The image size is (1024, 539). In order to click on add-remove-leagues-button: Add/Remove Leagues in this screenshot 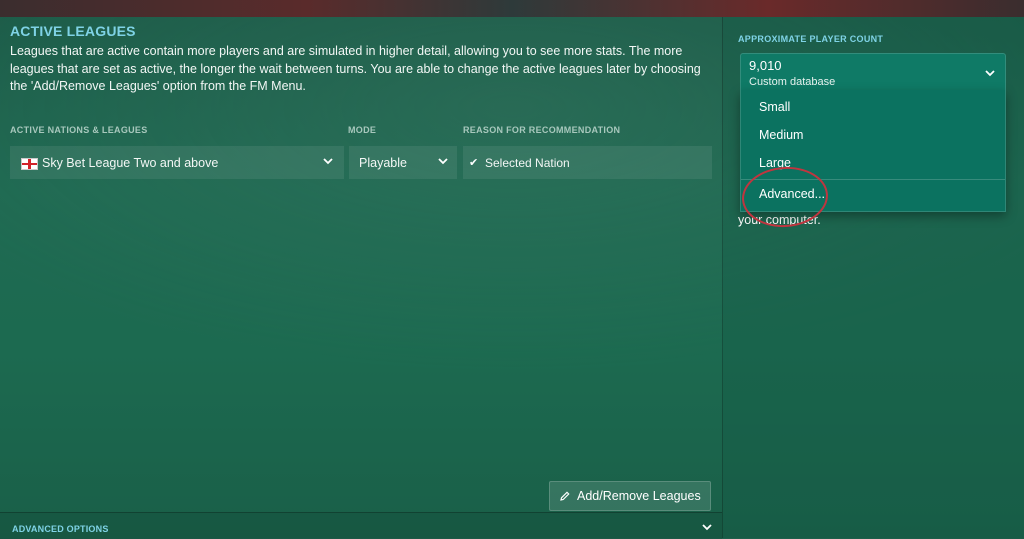, I will do `click(630, 496)`.